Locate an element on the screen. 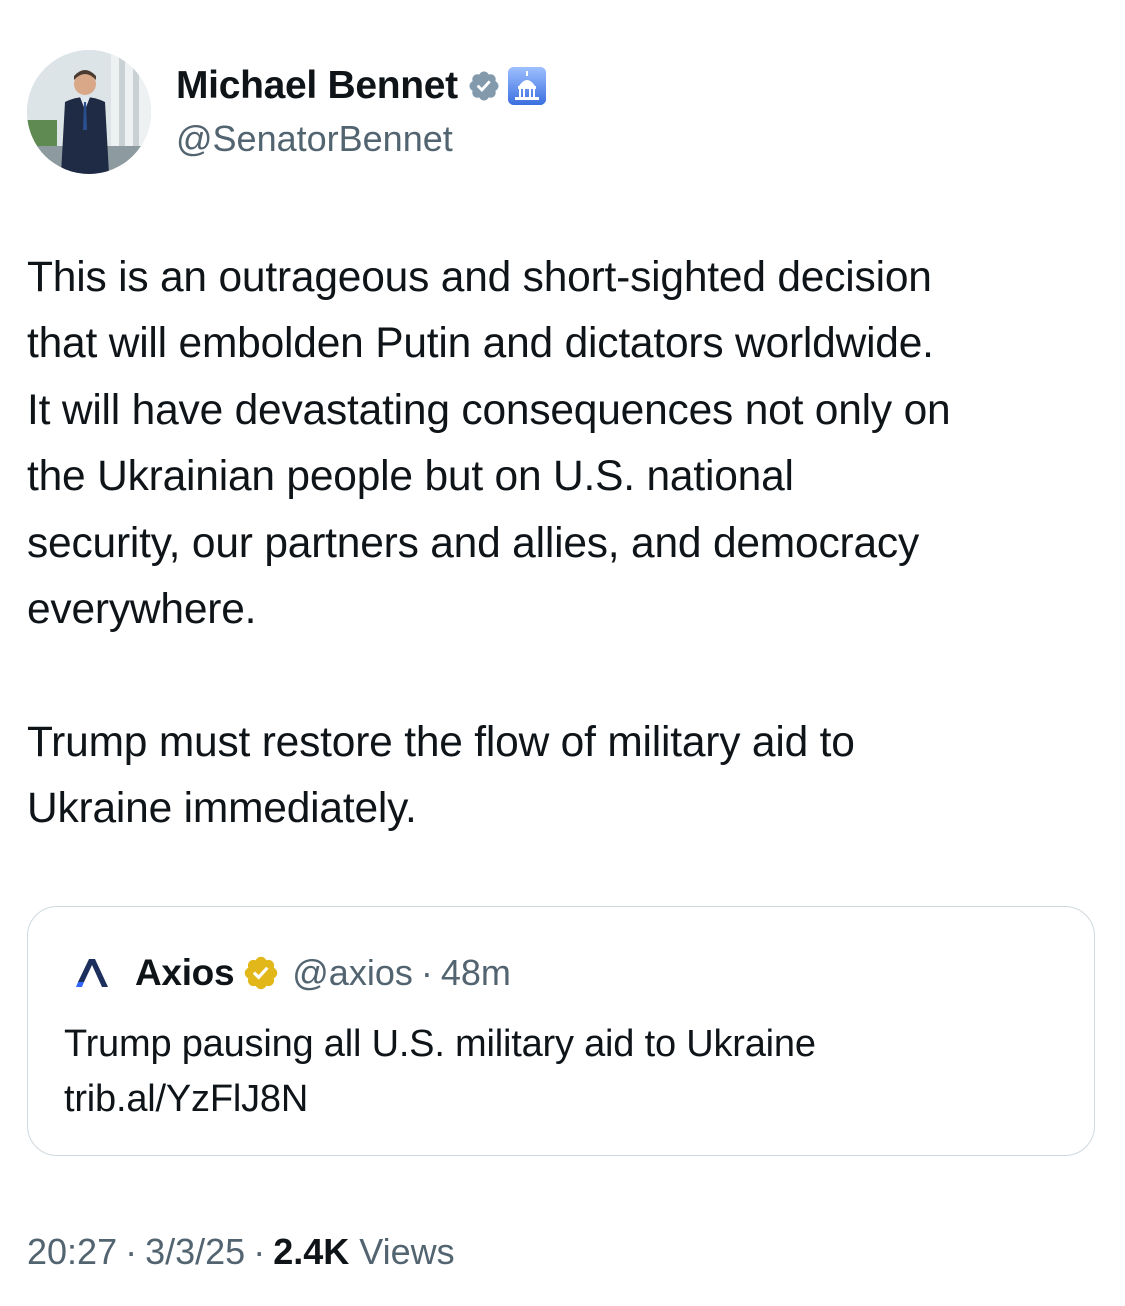 This screenshot has height=1306, width=1125. tweet-header: Michael Bennet @SenatorBennet is located at coordinates (562, 112).